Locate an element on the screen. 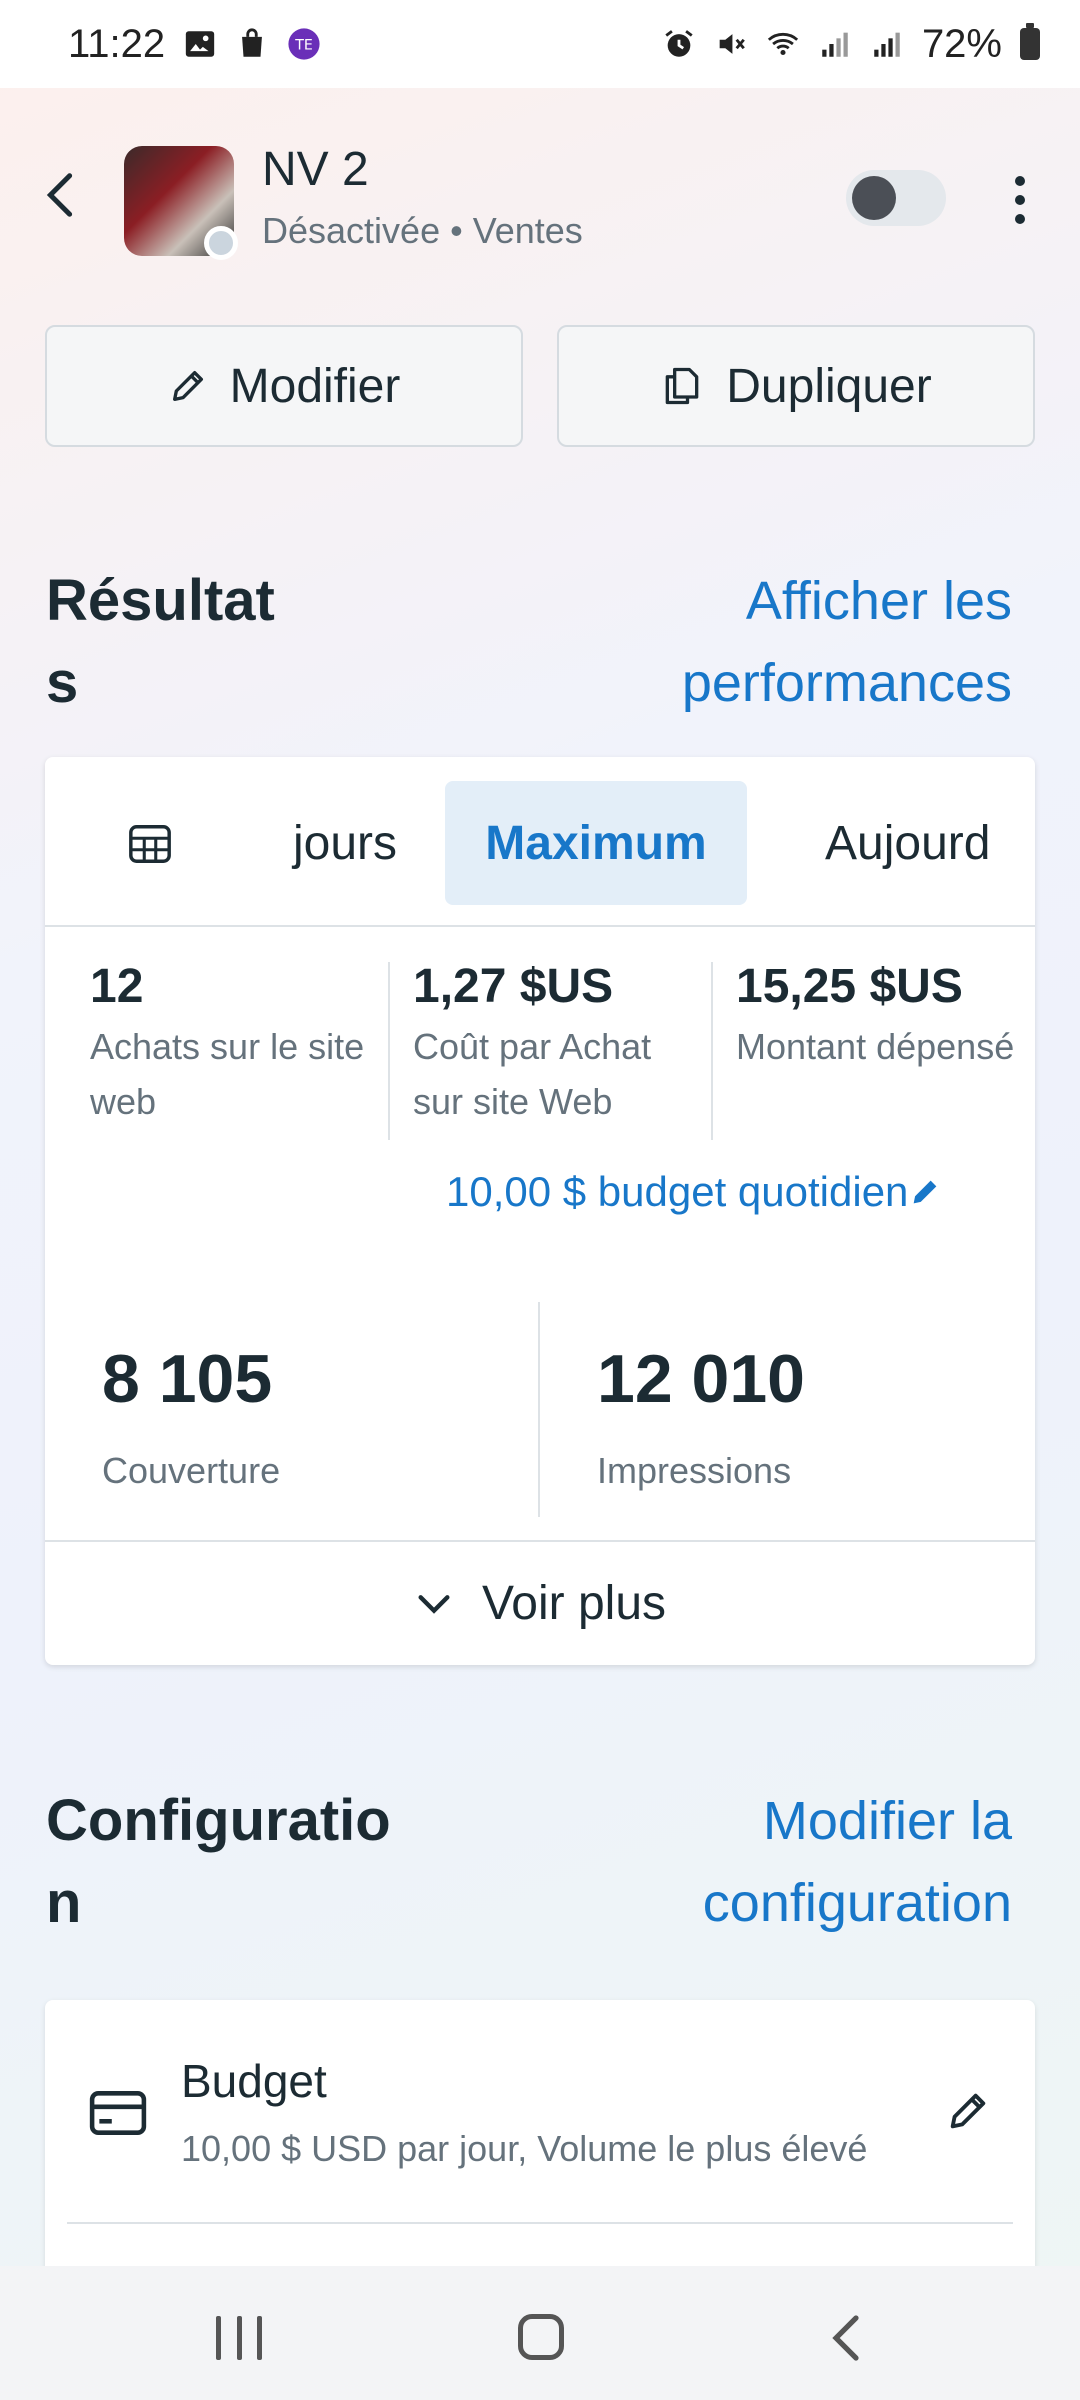  metric-label: Impressions is located at coordinates (694, 1470).